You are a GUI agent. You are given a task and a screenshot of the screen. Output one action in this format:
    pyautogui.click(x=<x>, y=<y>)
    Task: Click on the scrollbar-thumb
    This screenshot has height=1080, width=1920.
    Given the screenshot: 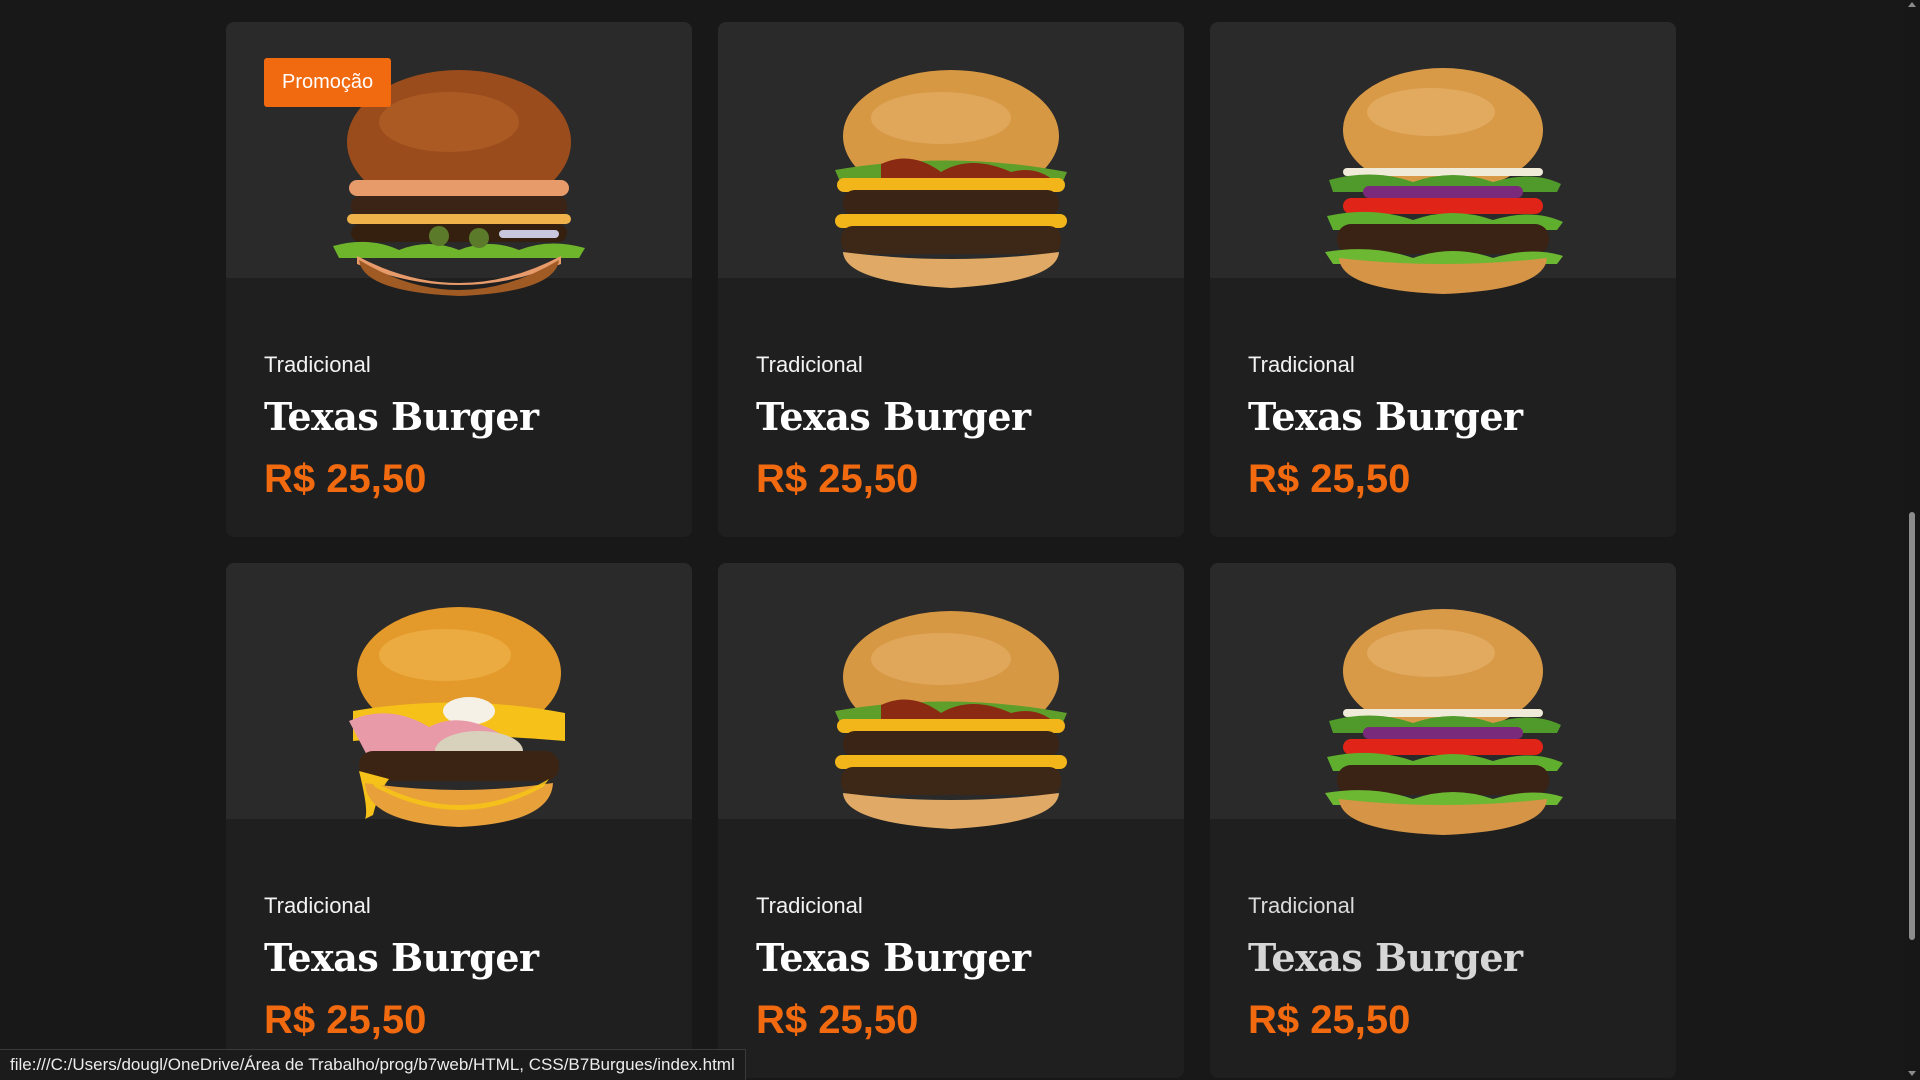 What is the action you would take?
    pyautogui.click(x=1912, y=726)
    